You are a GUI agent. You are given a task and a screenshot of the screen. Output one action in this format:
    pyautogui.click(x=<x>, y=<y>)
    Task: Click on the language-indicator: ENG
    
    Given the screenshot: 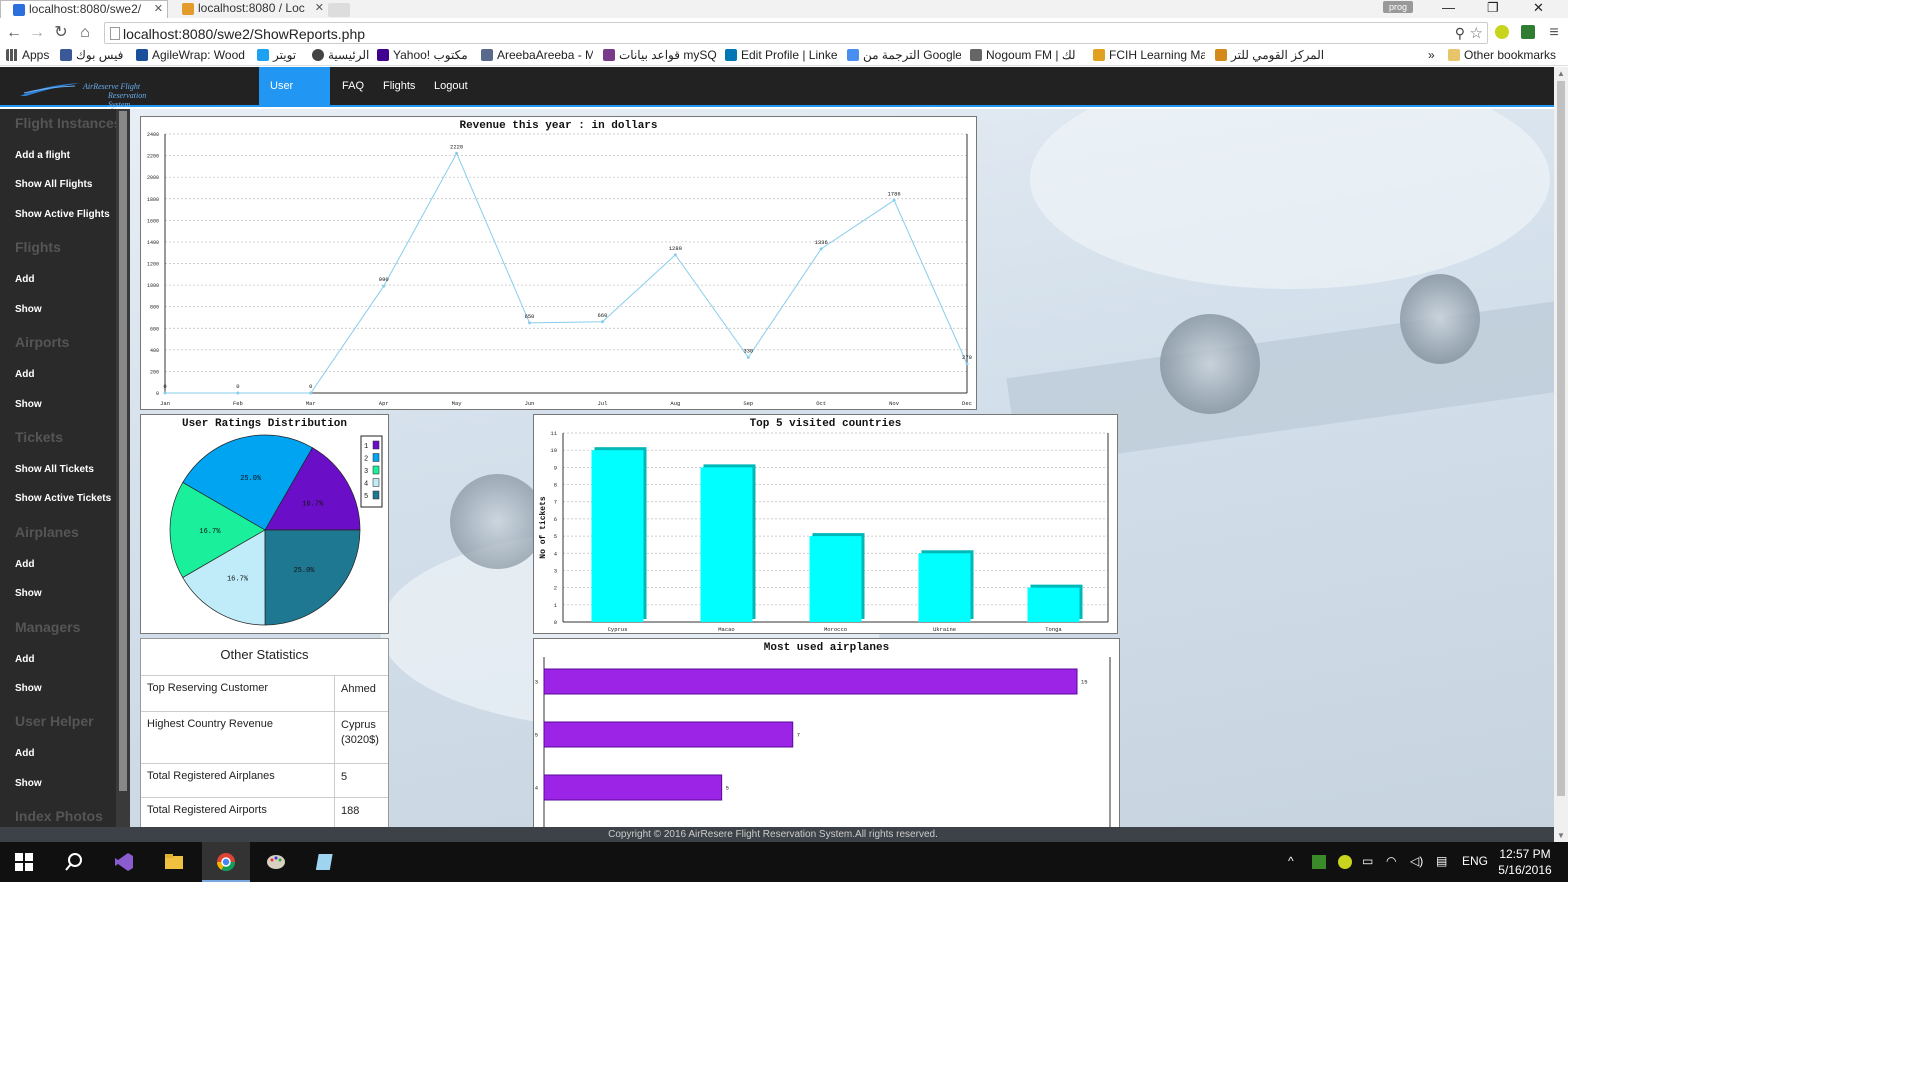 What is the action you would take?
    pyautogui.click(x=1475, y=861)
    